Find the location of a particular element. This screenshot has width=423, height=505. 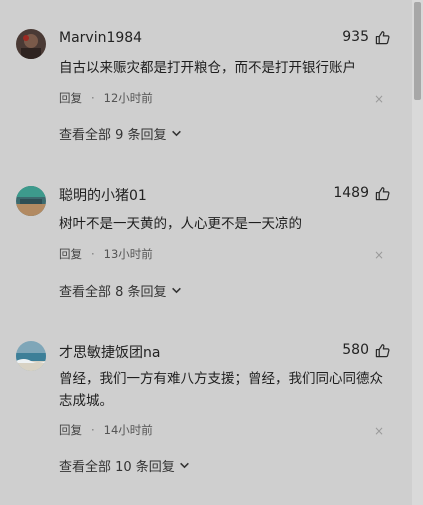

comment-text: 自古以来赈灾都是打开粮仓，而不是打开银行账户 is located at coordinates (207, 68).